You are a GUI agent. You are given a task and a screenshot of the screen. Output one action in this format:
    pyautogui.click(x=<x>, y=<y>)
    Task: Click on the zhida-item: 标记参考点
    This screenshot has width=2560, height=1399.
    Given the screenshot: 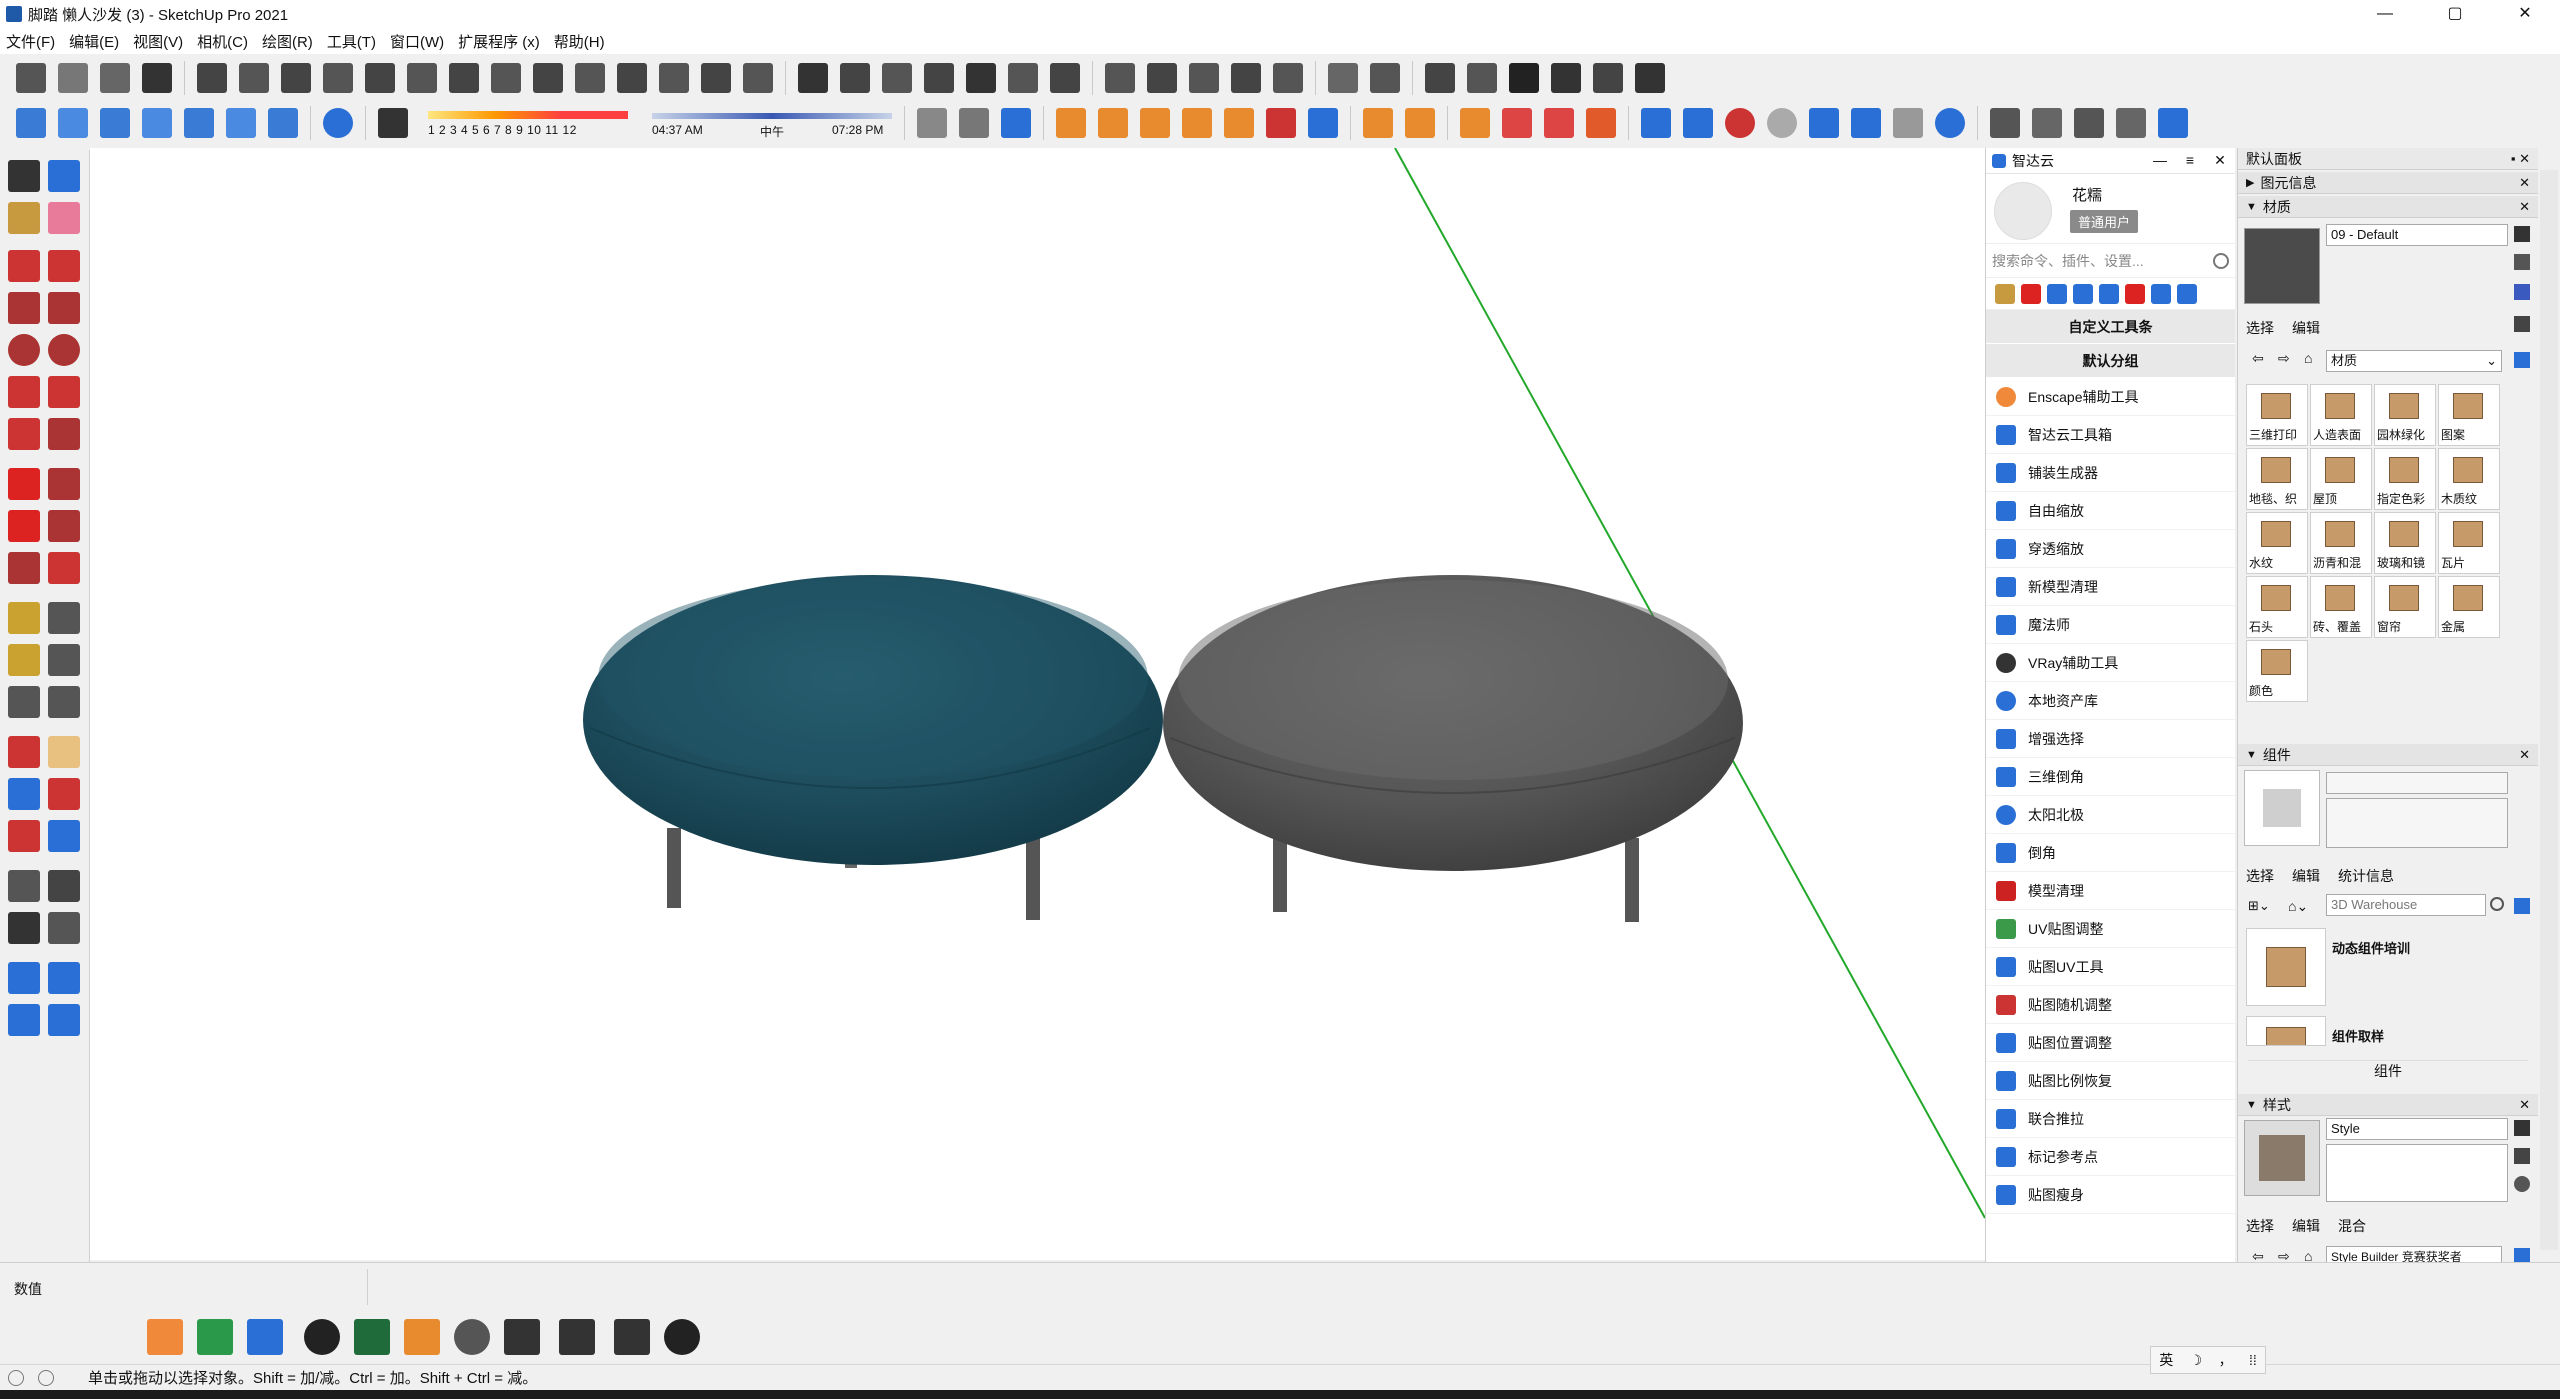 What is the action you would take?
    pyautogui.click(x=2110, y=1157)
    